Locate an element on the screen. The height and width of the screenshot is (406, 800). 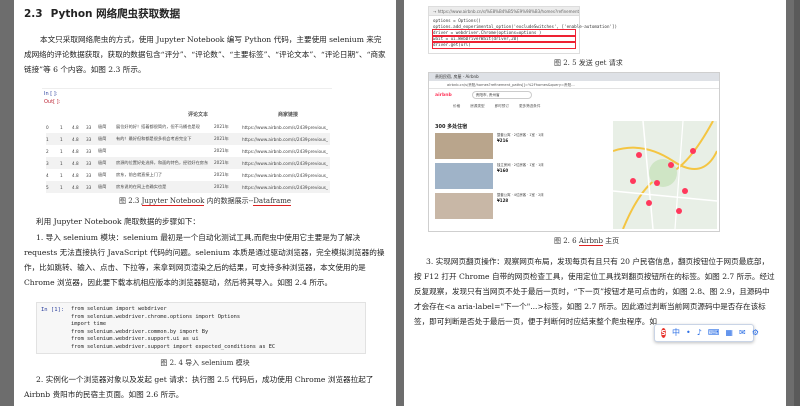
code-prompt: In [1]: is located at coordinates (53, 310).